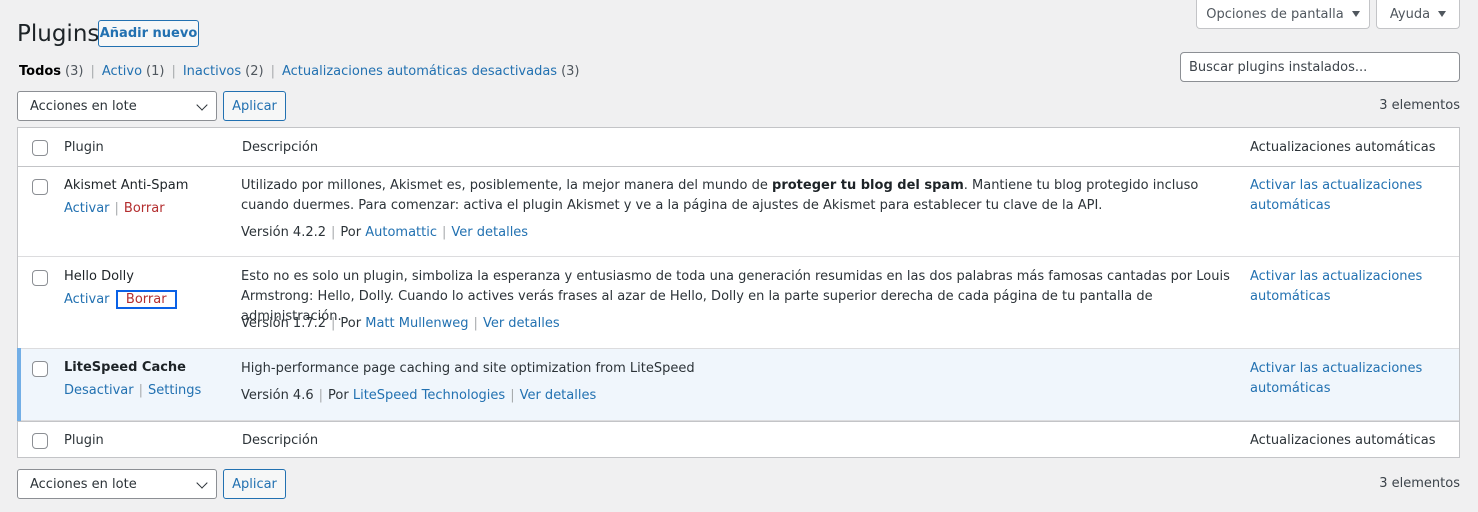  What do you see at coordinates (148, 33) in the screenshot?
I see `add-new-button: Añadir nuevo` at bounding box center [148, 33].